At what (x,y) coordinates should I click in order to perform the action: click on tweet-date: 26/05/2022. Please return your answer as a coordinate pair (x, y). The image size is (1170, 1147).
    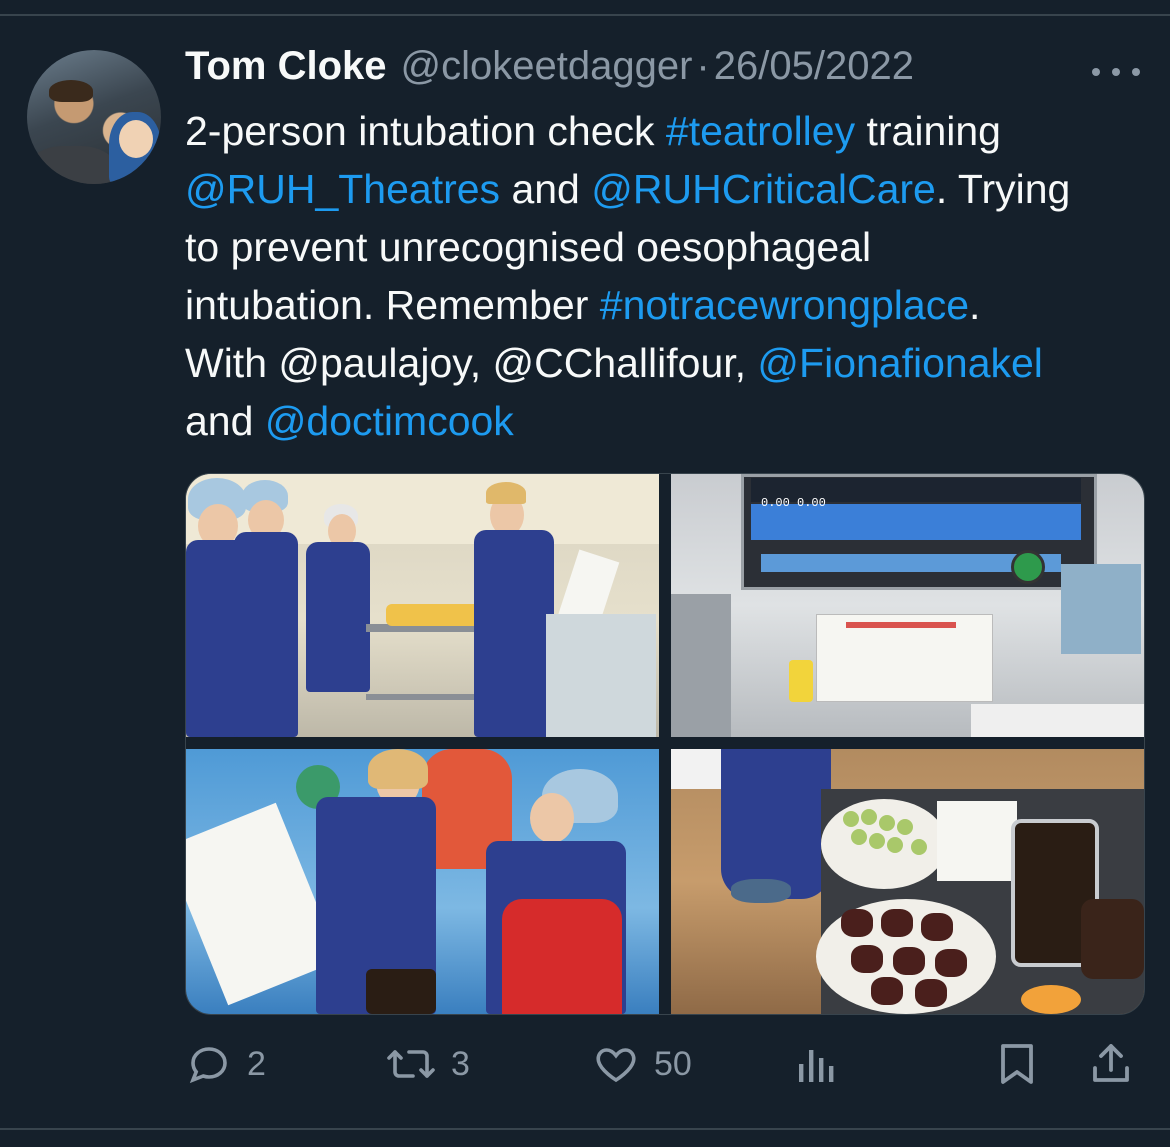
    Looking at the image, I should click on (814, 66).